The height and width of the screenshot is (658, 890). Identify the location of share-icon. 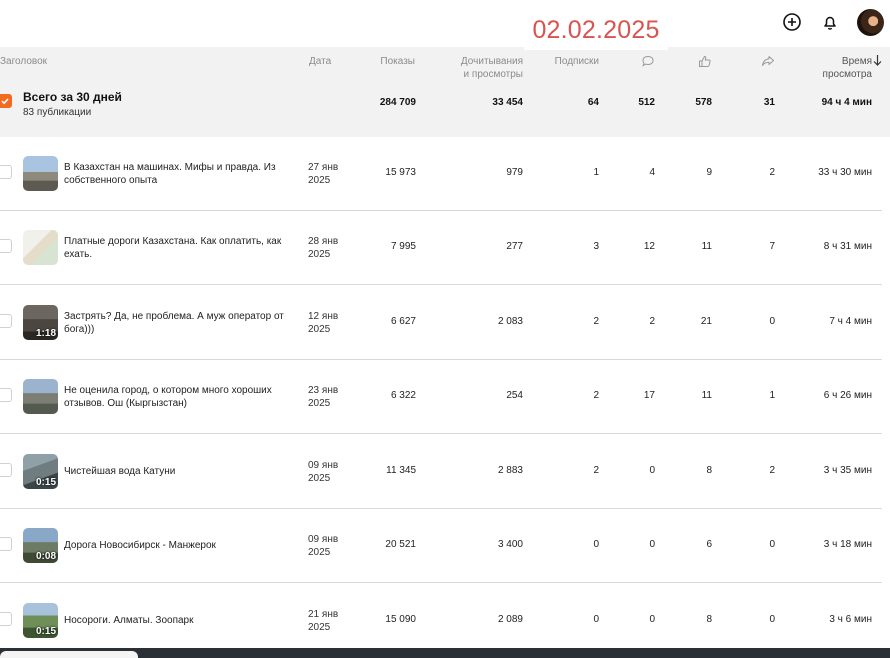
(768, 63).